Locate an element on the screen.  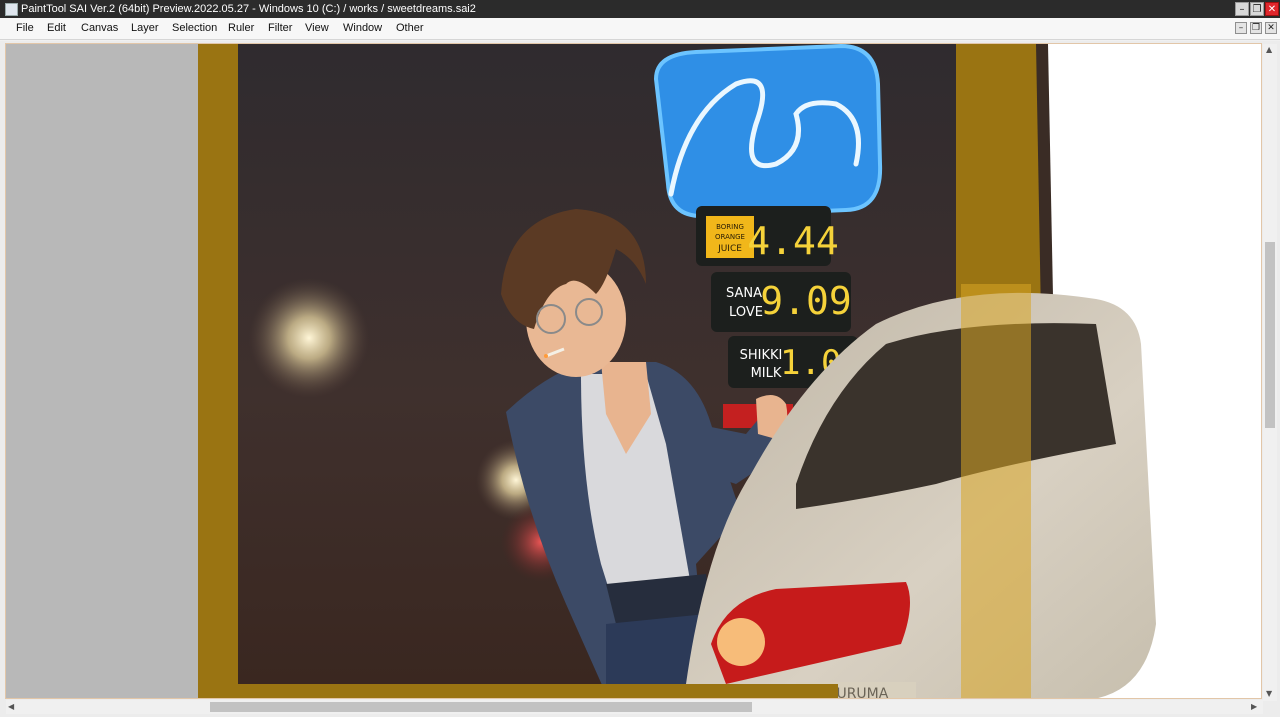
sign-2-line1: SANA is located at coordinates (744, 293).